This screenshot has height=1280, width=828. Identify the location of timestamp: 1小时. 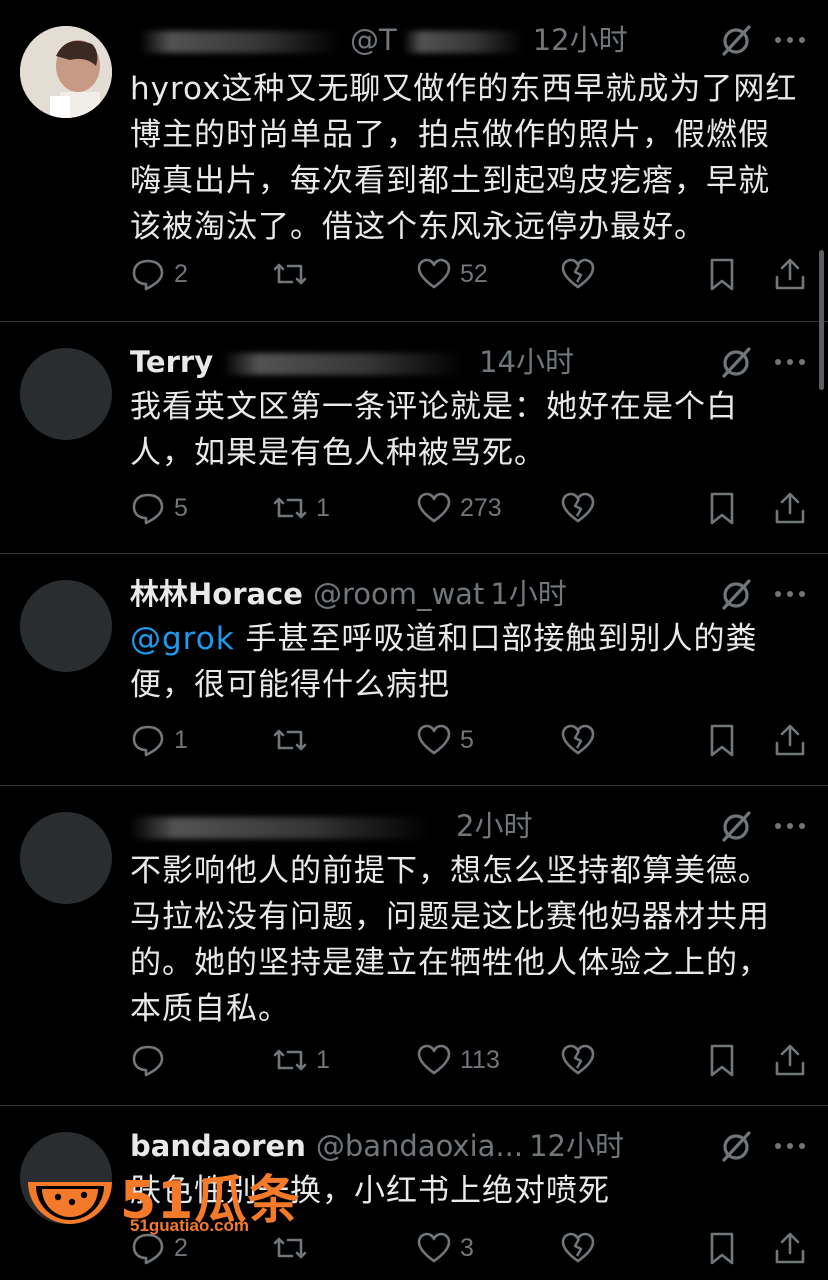
(528, 594).